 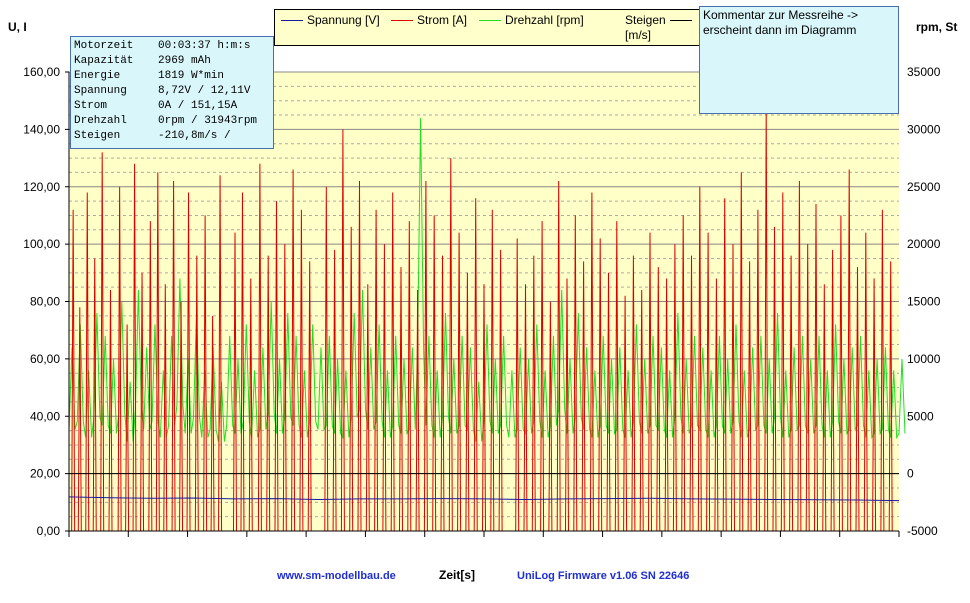 What do you see at coordinates (198, 106) in the screenshot?
I see `stats-value: 0A / 151,15A` at bounding box center [198, 106].